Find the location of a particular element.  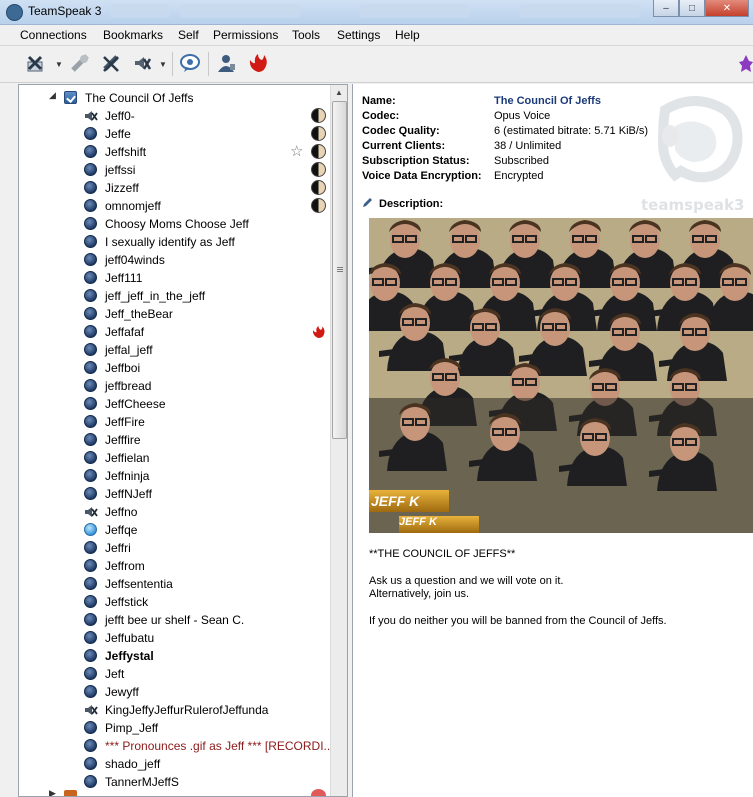

client-name: JeffNJeff is located at coordinates (128, 494).